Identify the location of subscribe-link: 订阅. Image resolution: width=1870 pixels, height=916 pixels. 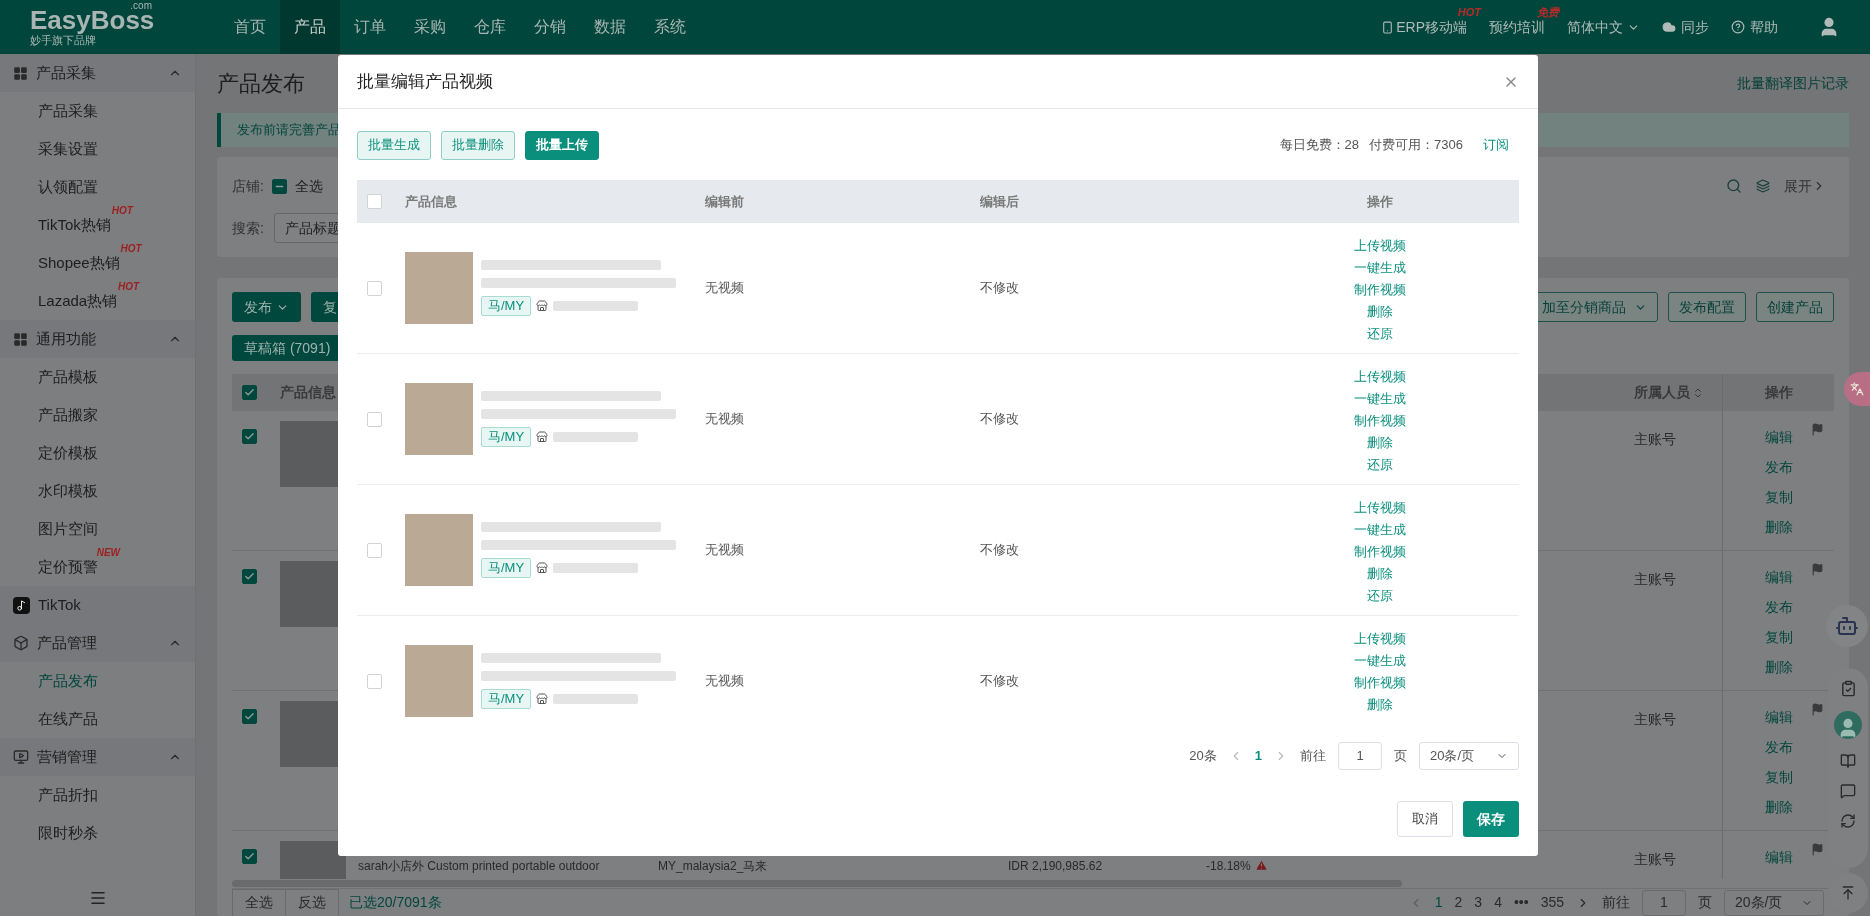
(1496, 145).